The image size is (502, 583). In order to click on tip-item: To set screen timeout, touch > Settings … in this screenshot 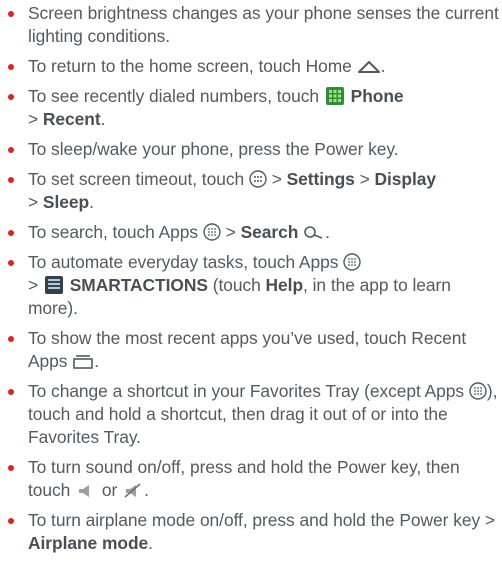, I will do `click(251, 191)`.